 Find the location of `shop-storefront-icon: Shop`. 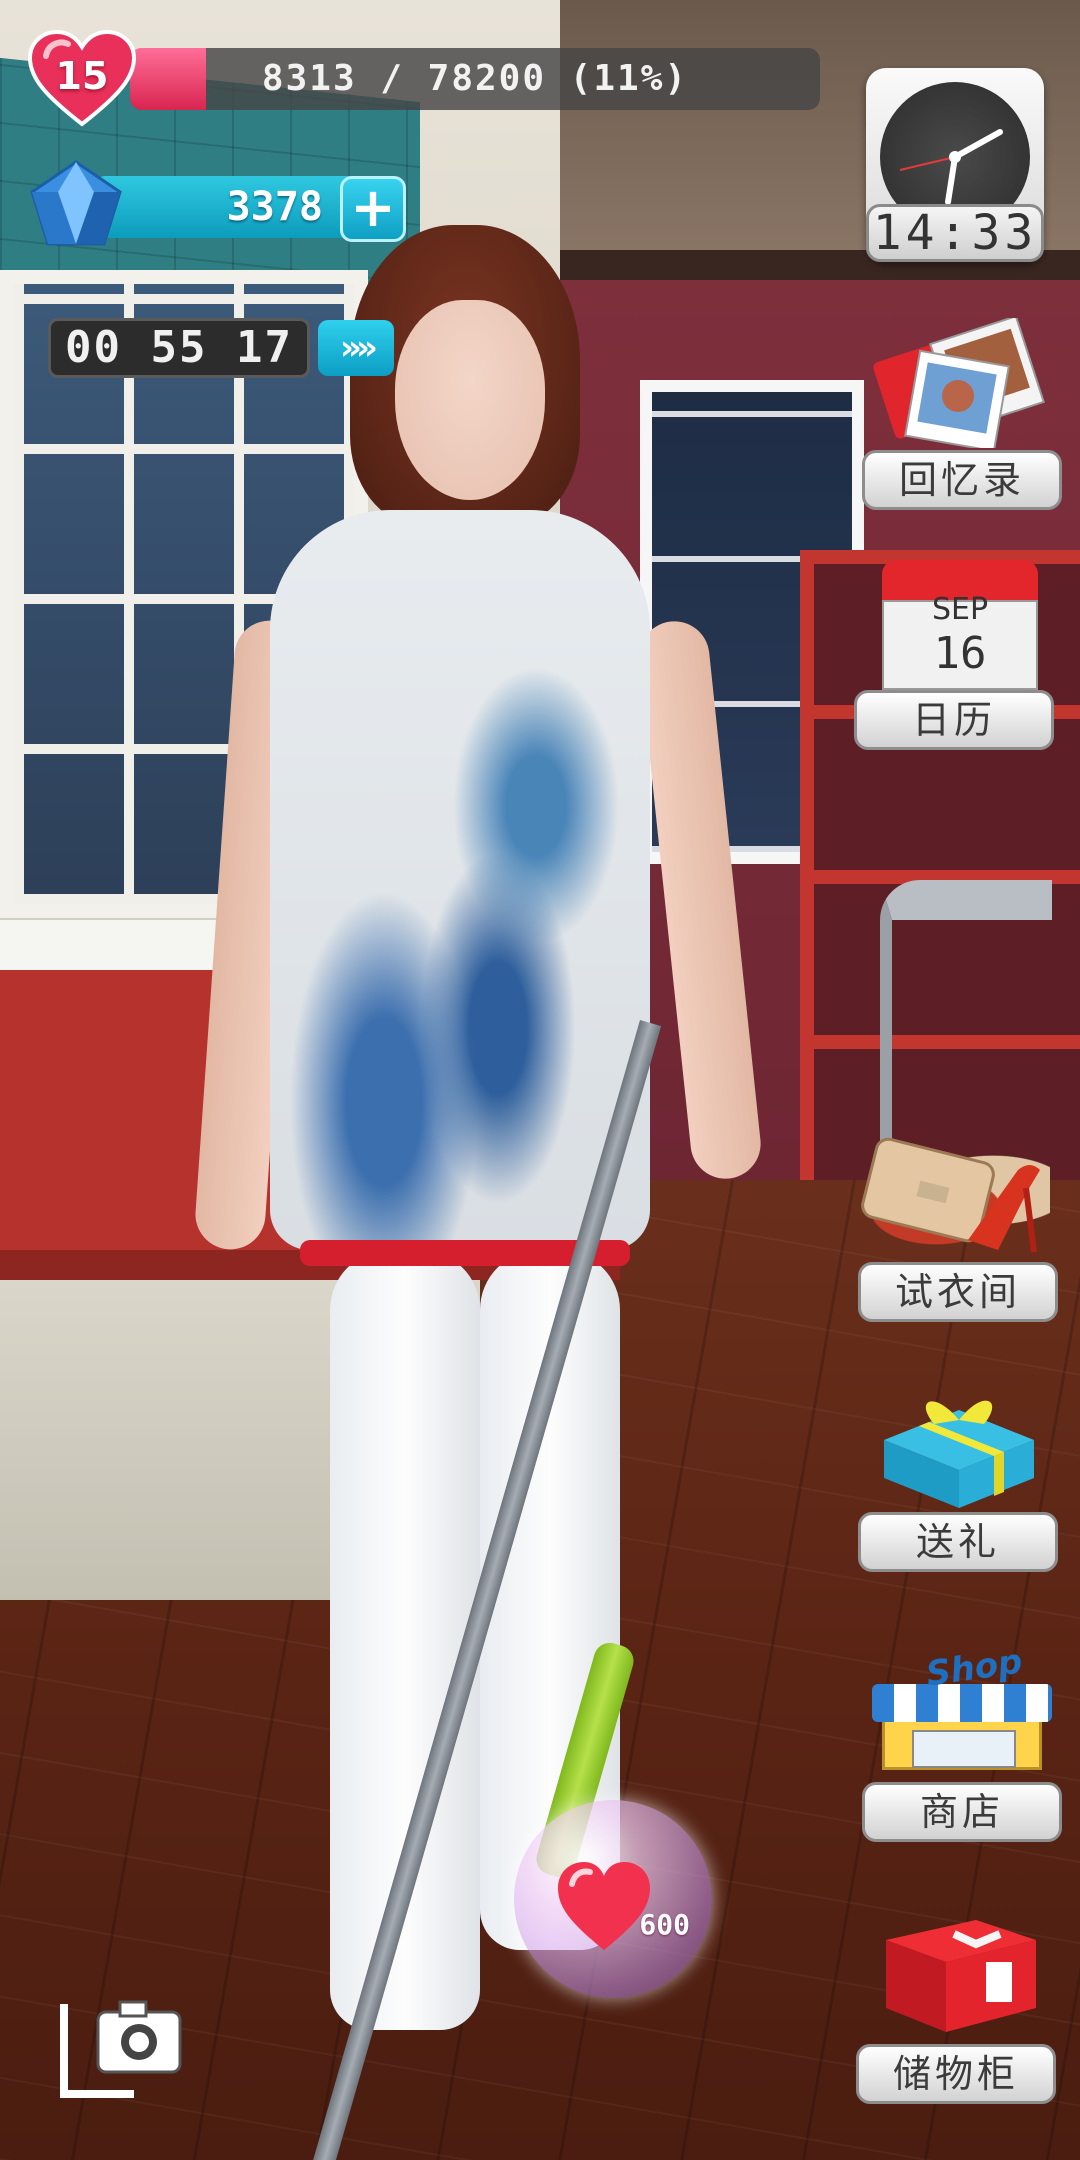

shop-storefront-icon: Shop is located at coordinates (962, 1710).